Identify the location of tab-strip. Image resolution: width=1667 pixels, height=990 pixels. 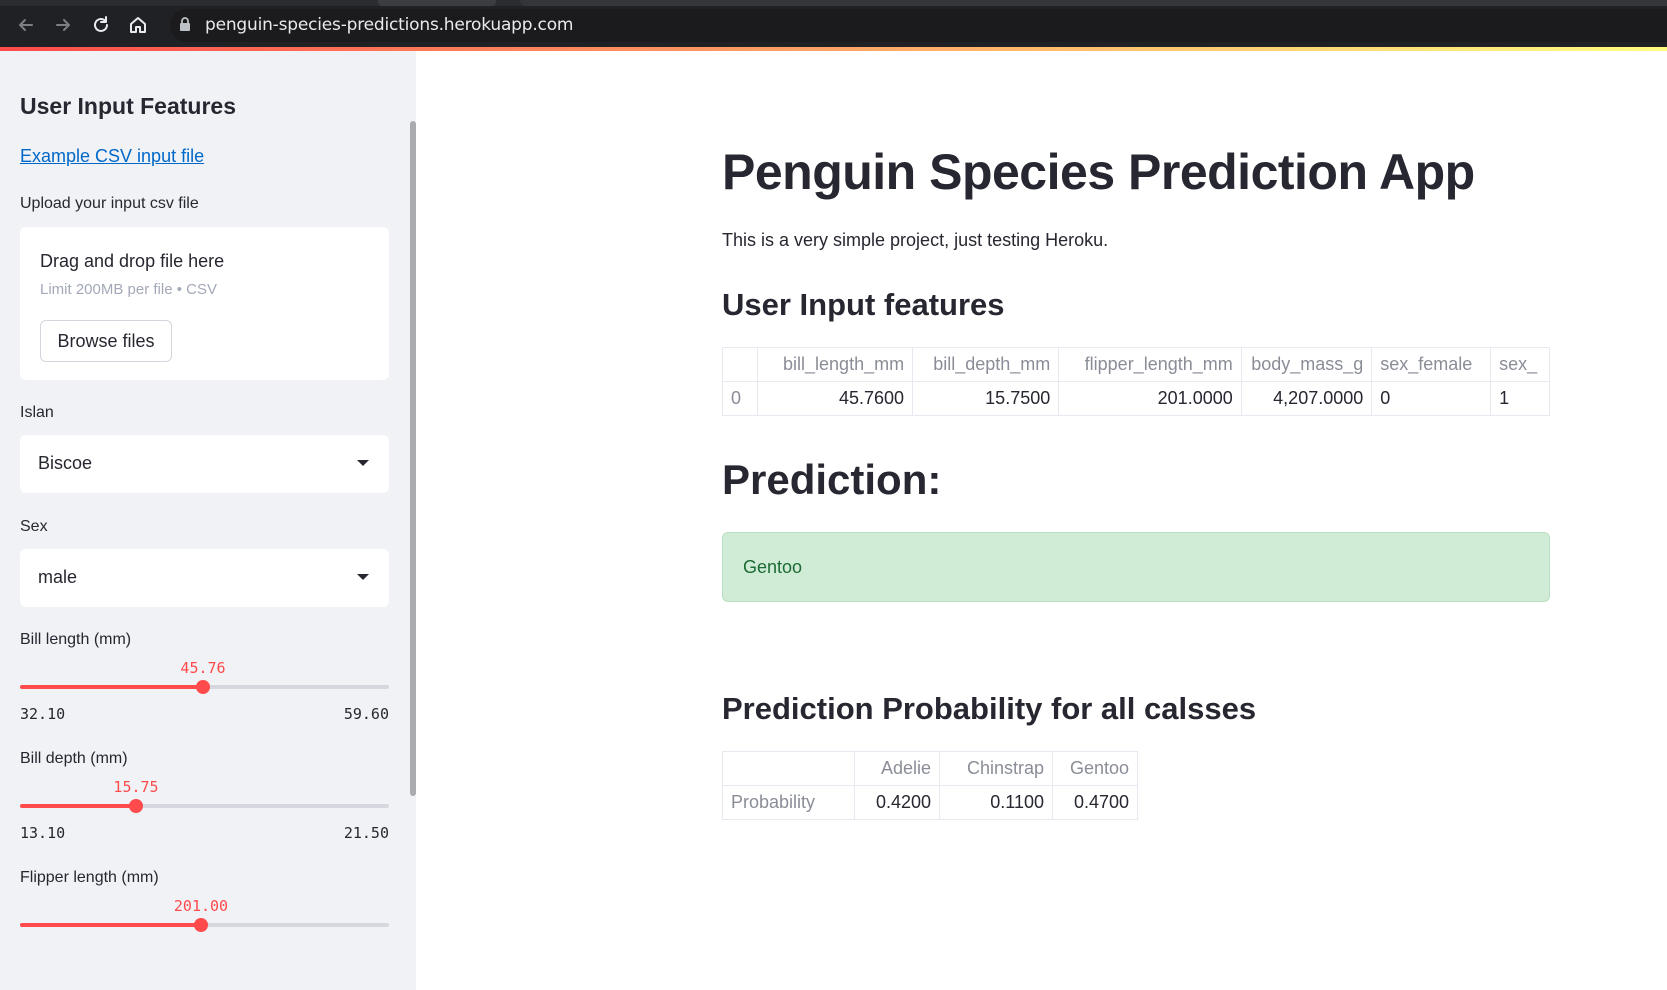
(833, 3).